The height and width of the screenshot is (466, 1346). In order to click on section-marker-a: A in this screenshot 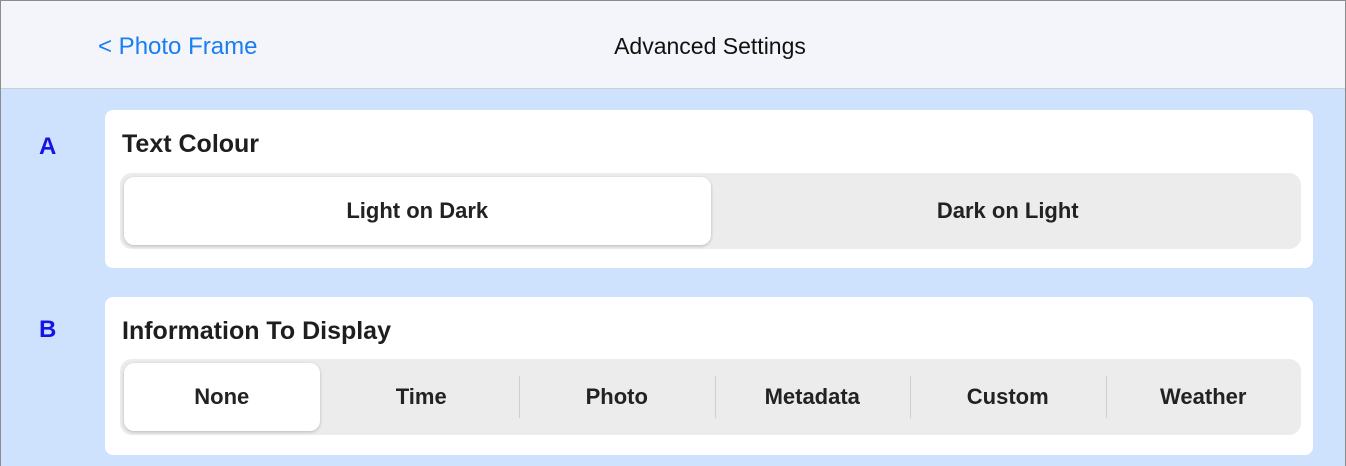, I will do `click(48, 146)`.